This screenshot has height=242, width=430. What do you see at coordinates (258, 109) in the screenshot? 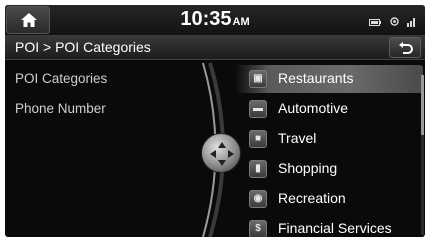
I see `car-icon: ▬` at bounding box center [258, 109].